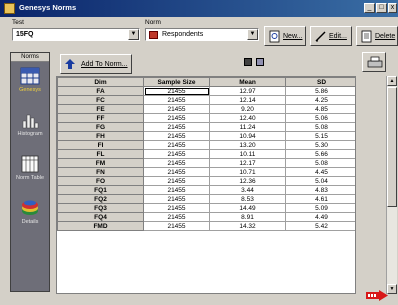 Image resolution: width=398 pixels, height=305 pixels. What do you see at coordinates (100, 181) in the screenshot?
I see `row-header-cell: FO` at bounding box center [100, 181].